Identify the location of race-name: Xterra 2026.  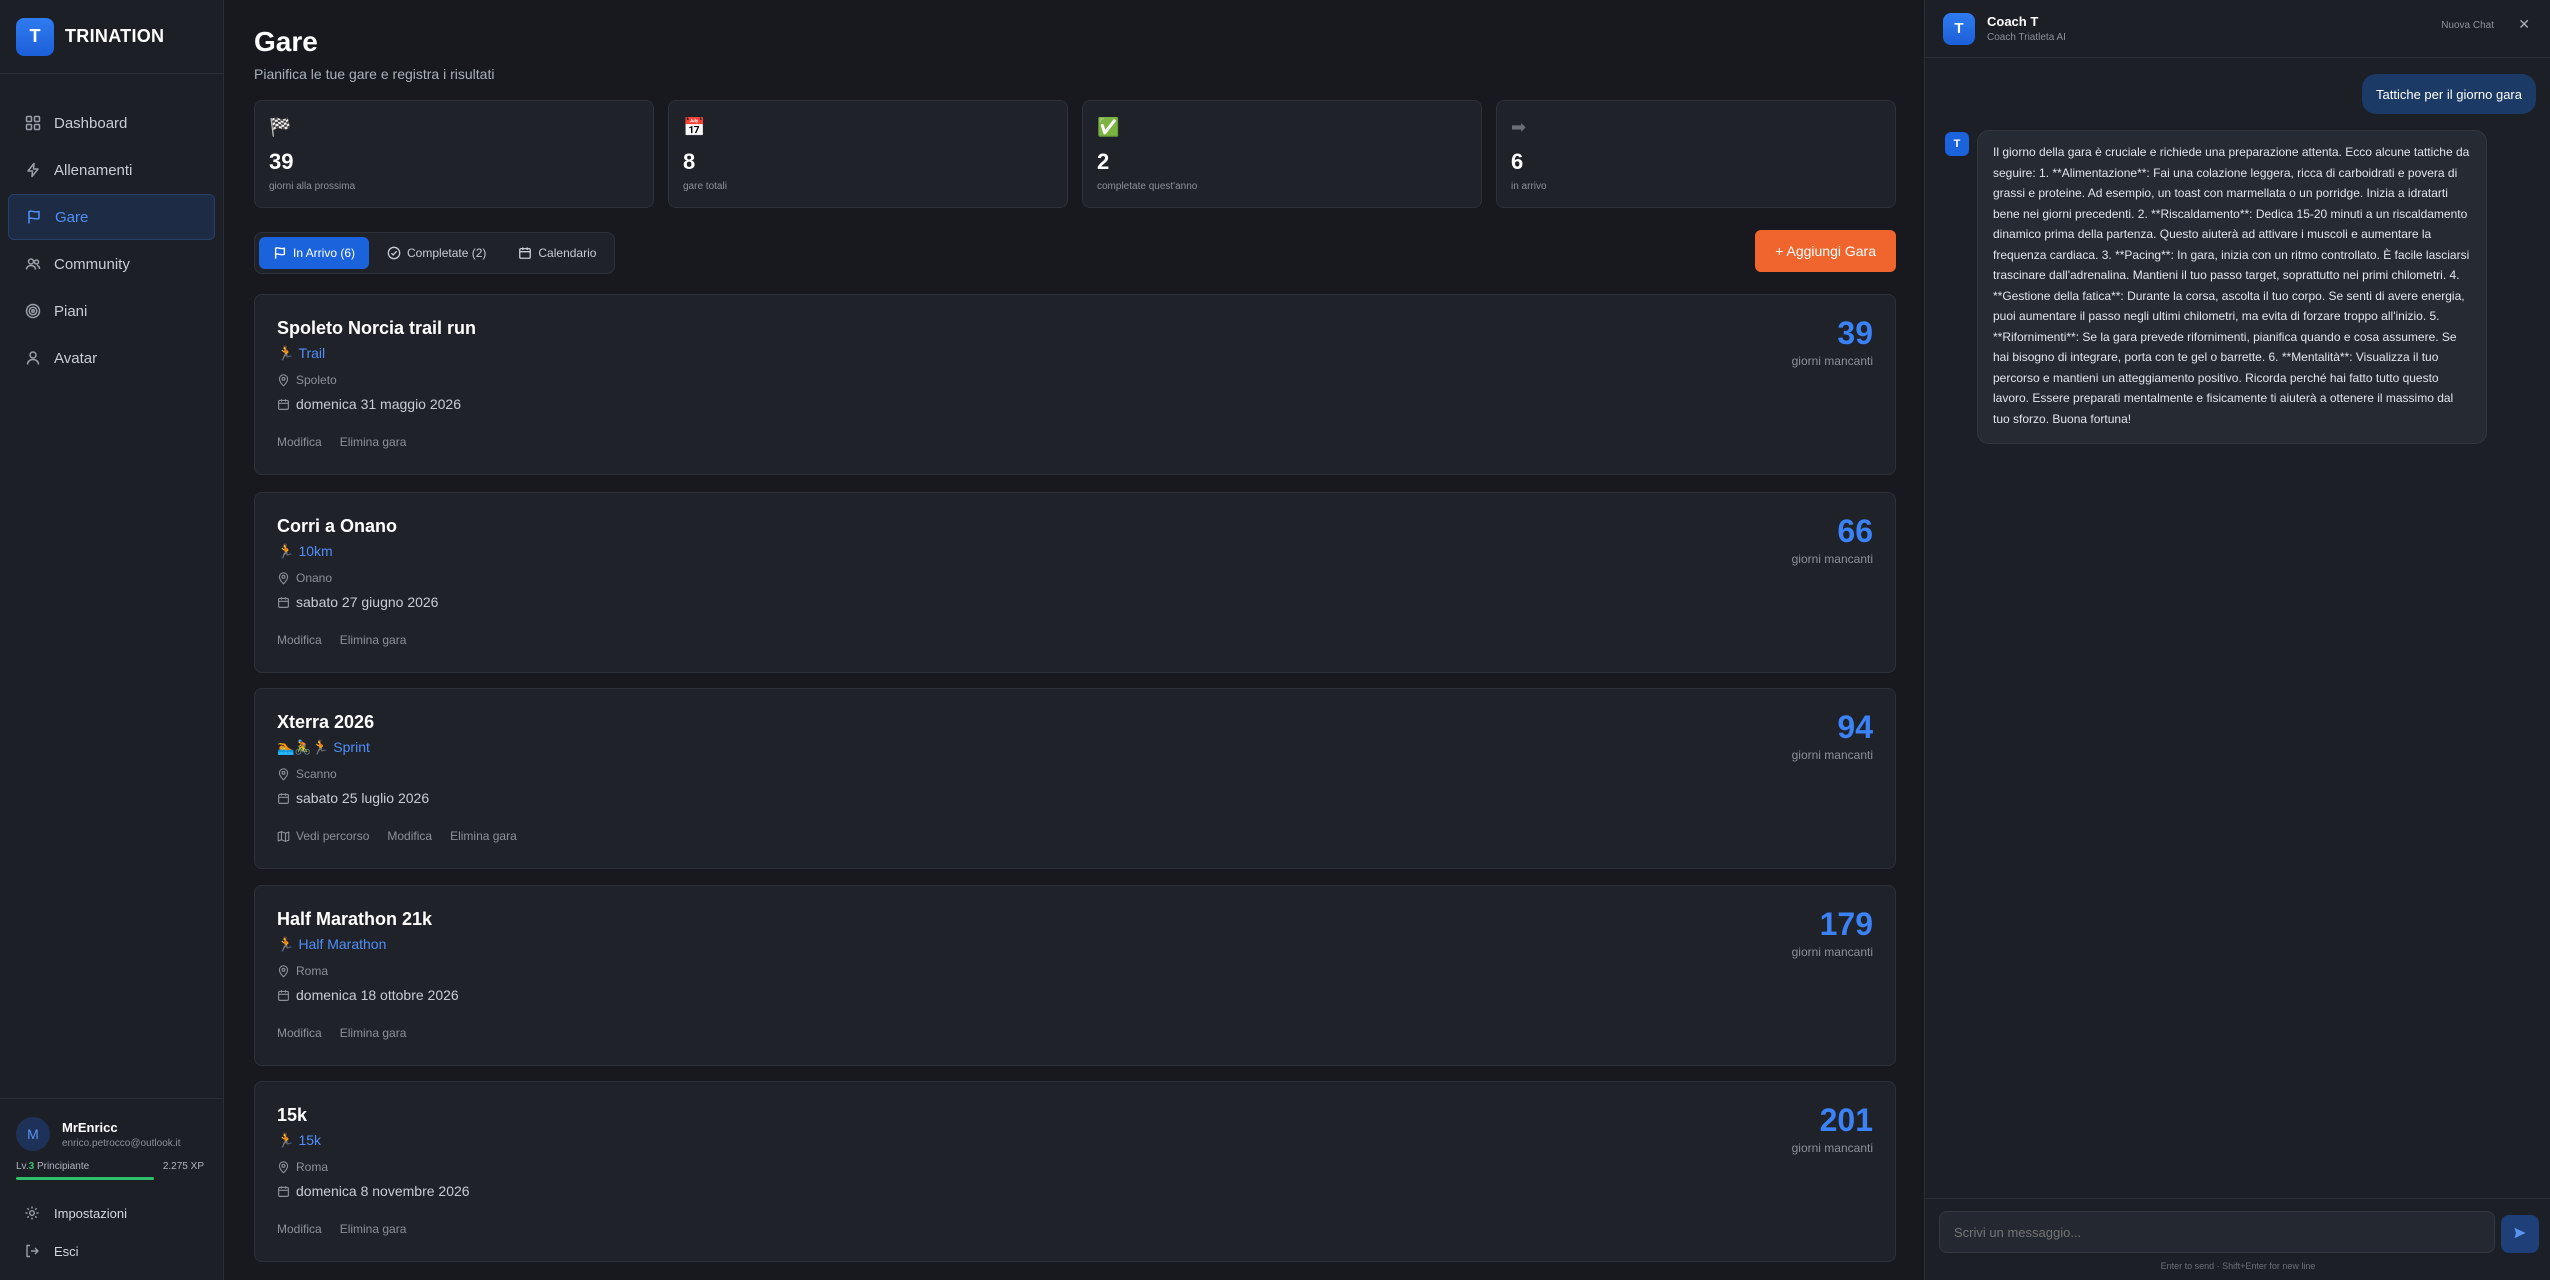
(326, 722).